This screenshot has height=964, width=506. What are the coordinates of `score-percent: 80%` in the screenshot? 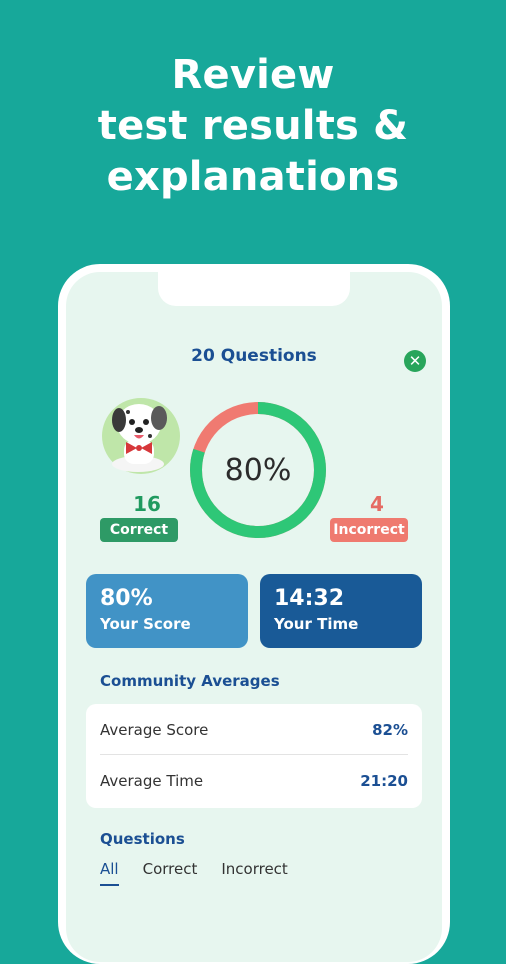 It's located at (258, 470).